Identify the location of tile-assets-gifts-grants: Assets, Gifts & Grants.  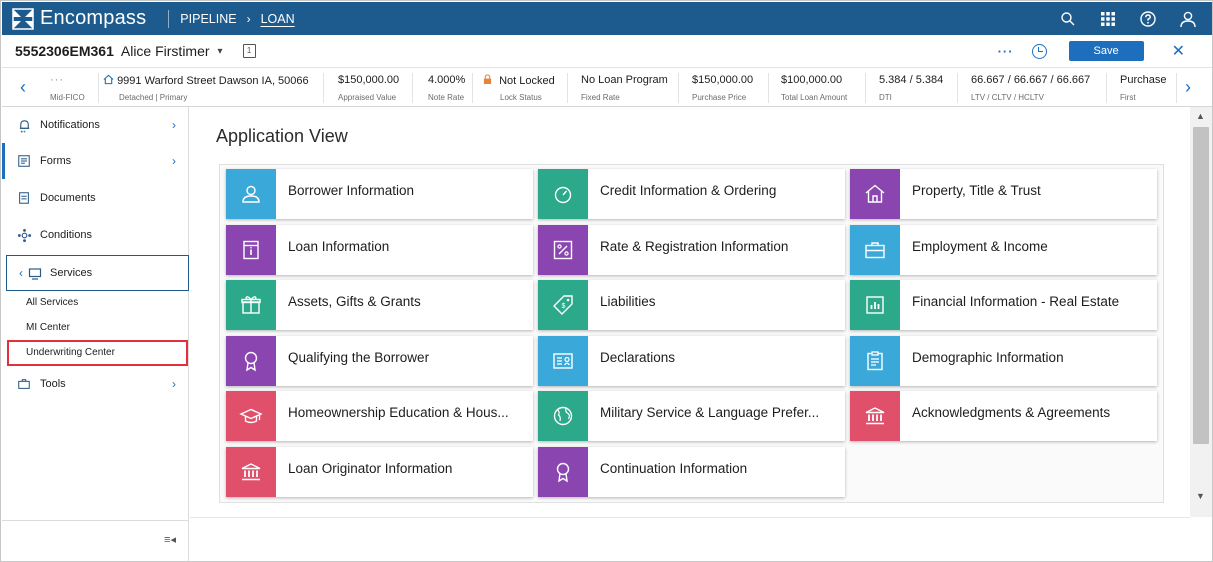
(379, 305).